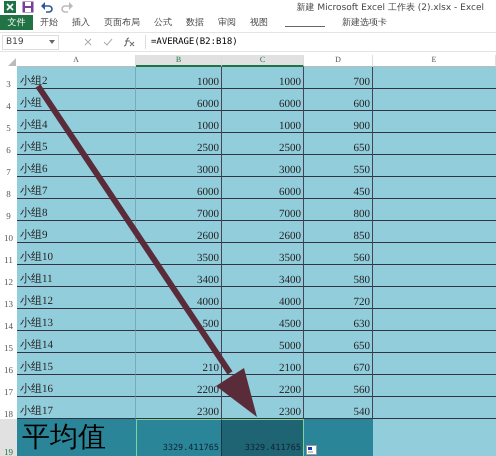 The height and width of the screenshot is (456, 496). Describe the element at coordinates (81, 22) in the screenshot. I see `ribbon-tab: 插入` at that location.